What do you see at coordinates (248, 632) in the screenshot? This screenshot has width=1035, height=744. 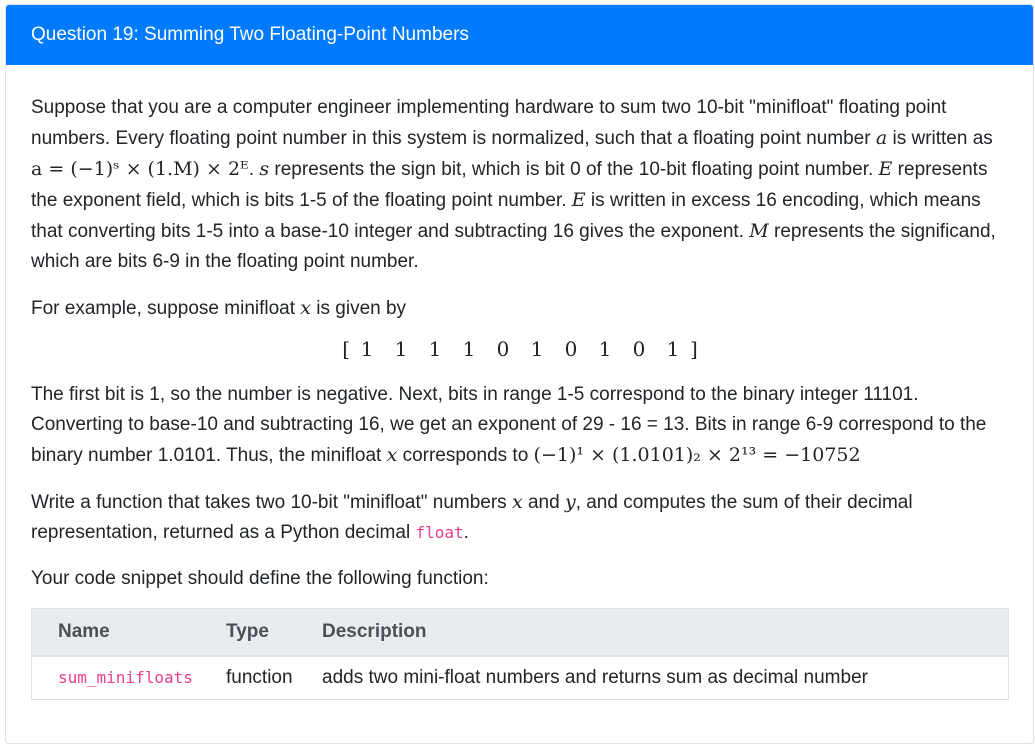 I see `header-type: Type` at bounding box center [248, 632].